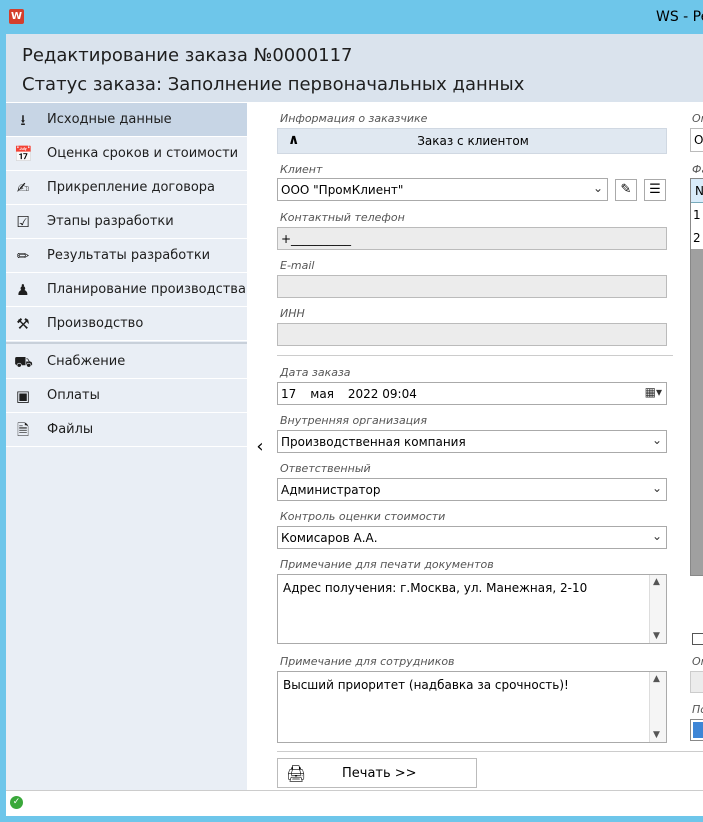 The image size is (703, 822). I want to click on customer-info-title: Заказ с клиентом, so click(473, 141).